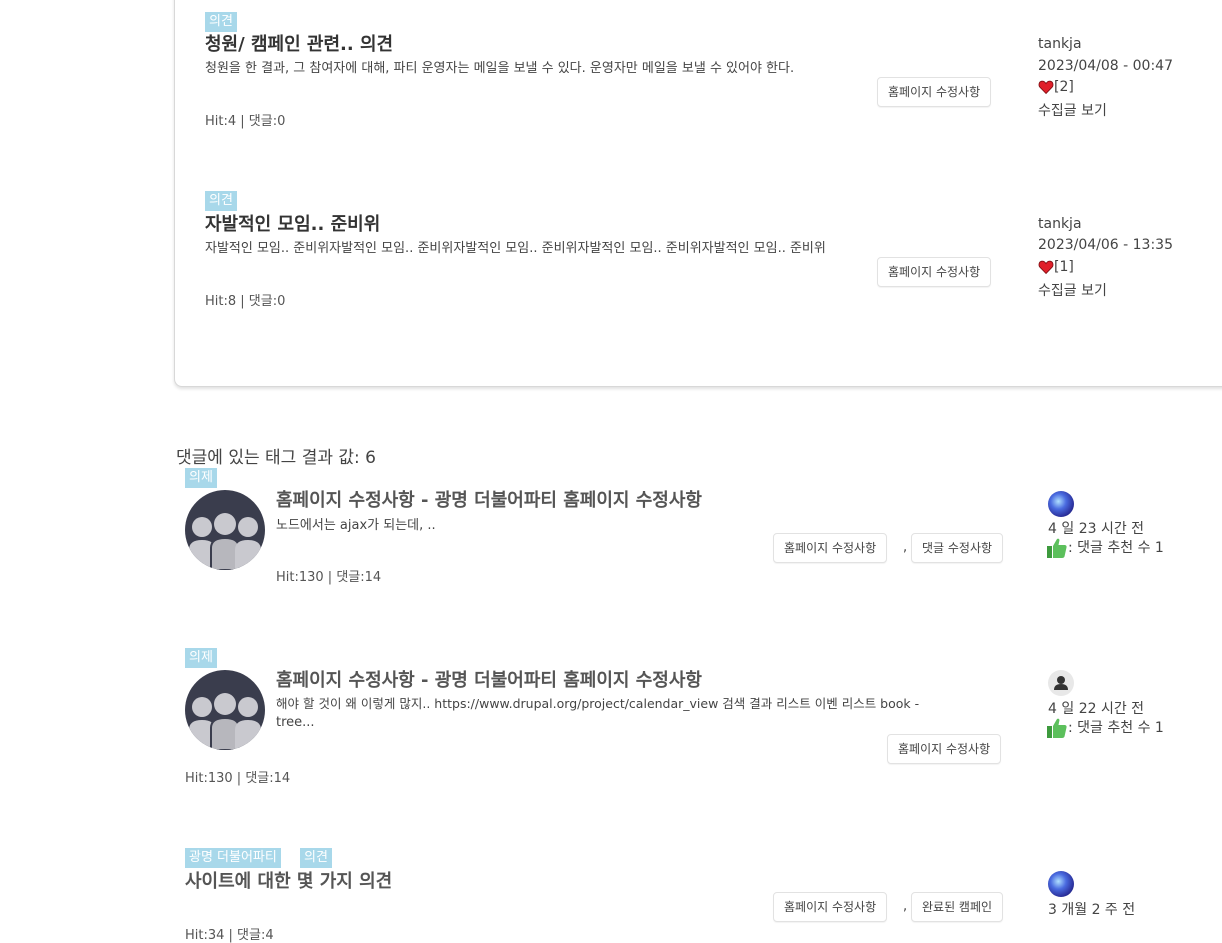  I want to click on like-count: [1], so click(1056, 267).